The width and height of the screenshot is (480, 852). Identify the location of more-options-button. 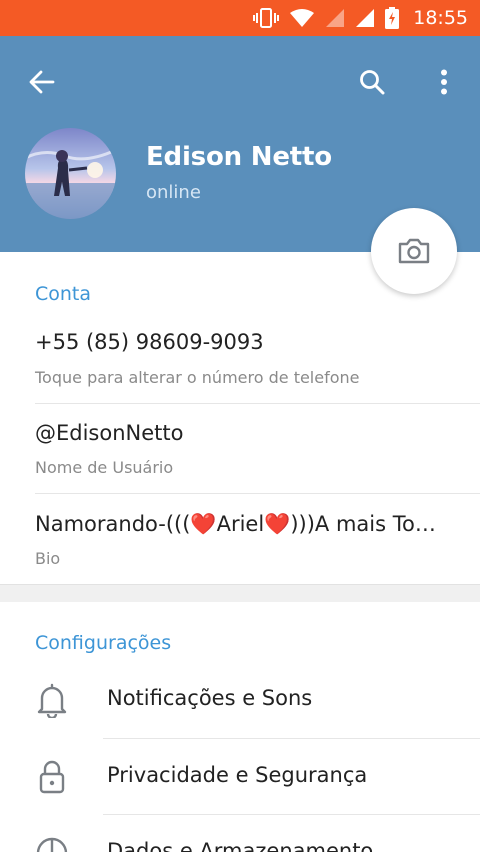
(444, 82).